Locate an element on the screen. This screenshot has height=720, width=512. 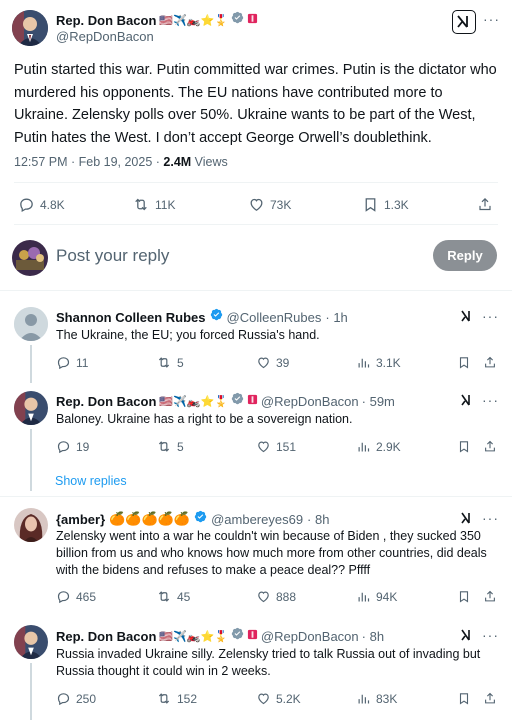
like-count: 888 is located at coordinates (286, 596).